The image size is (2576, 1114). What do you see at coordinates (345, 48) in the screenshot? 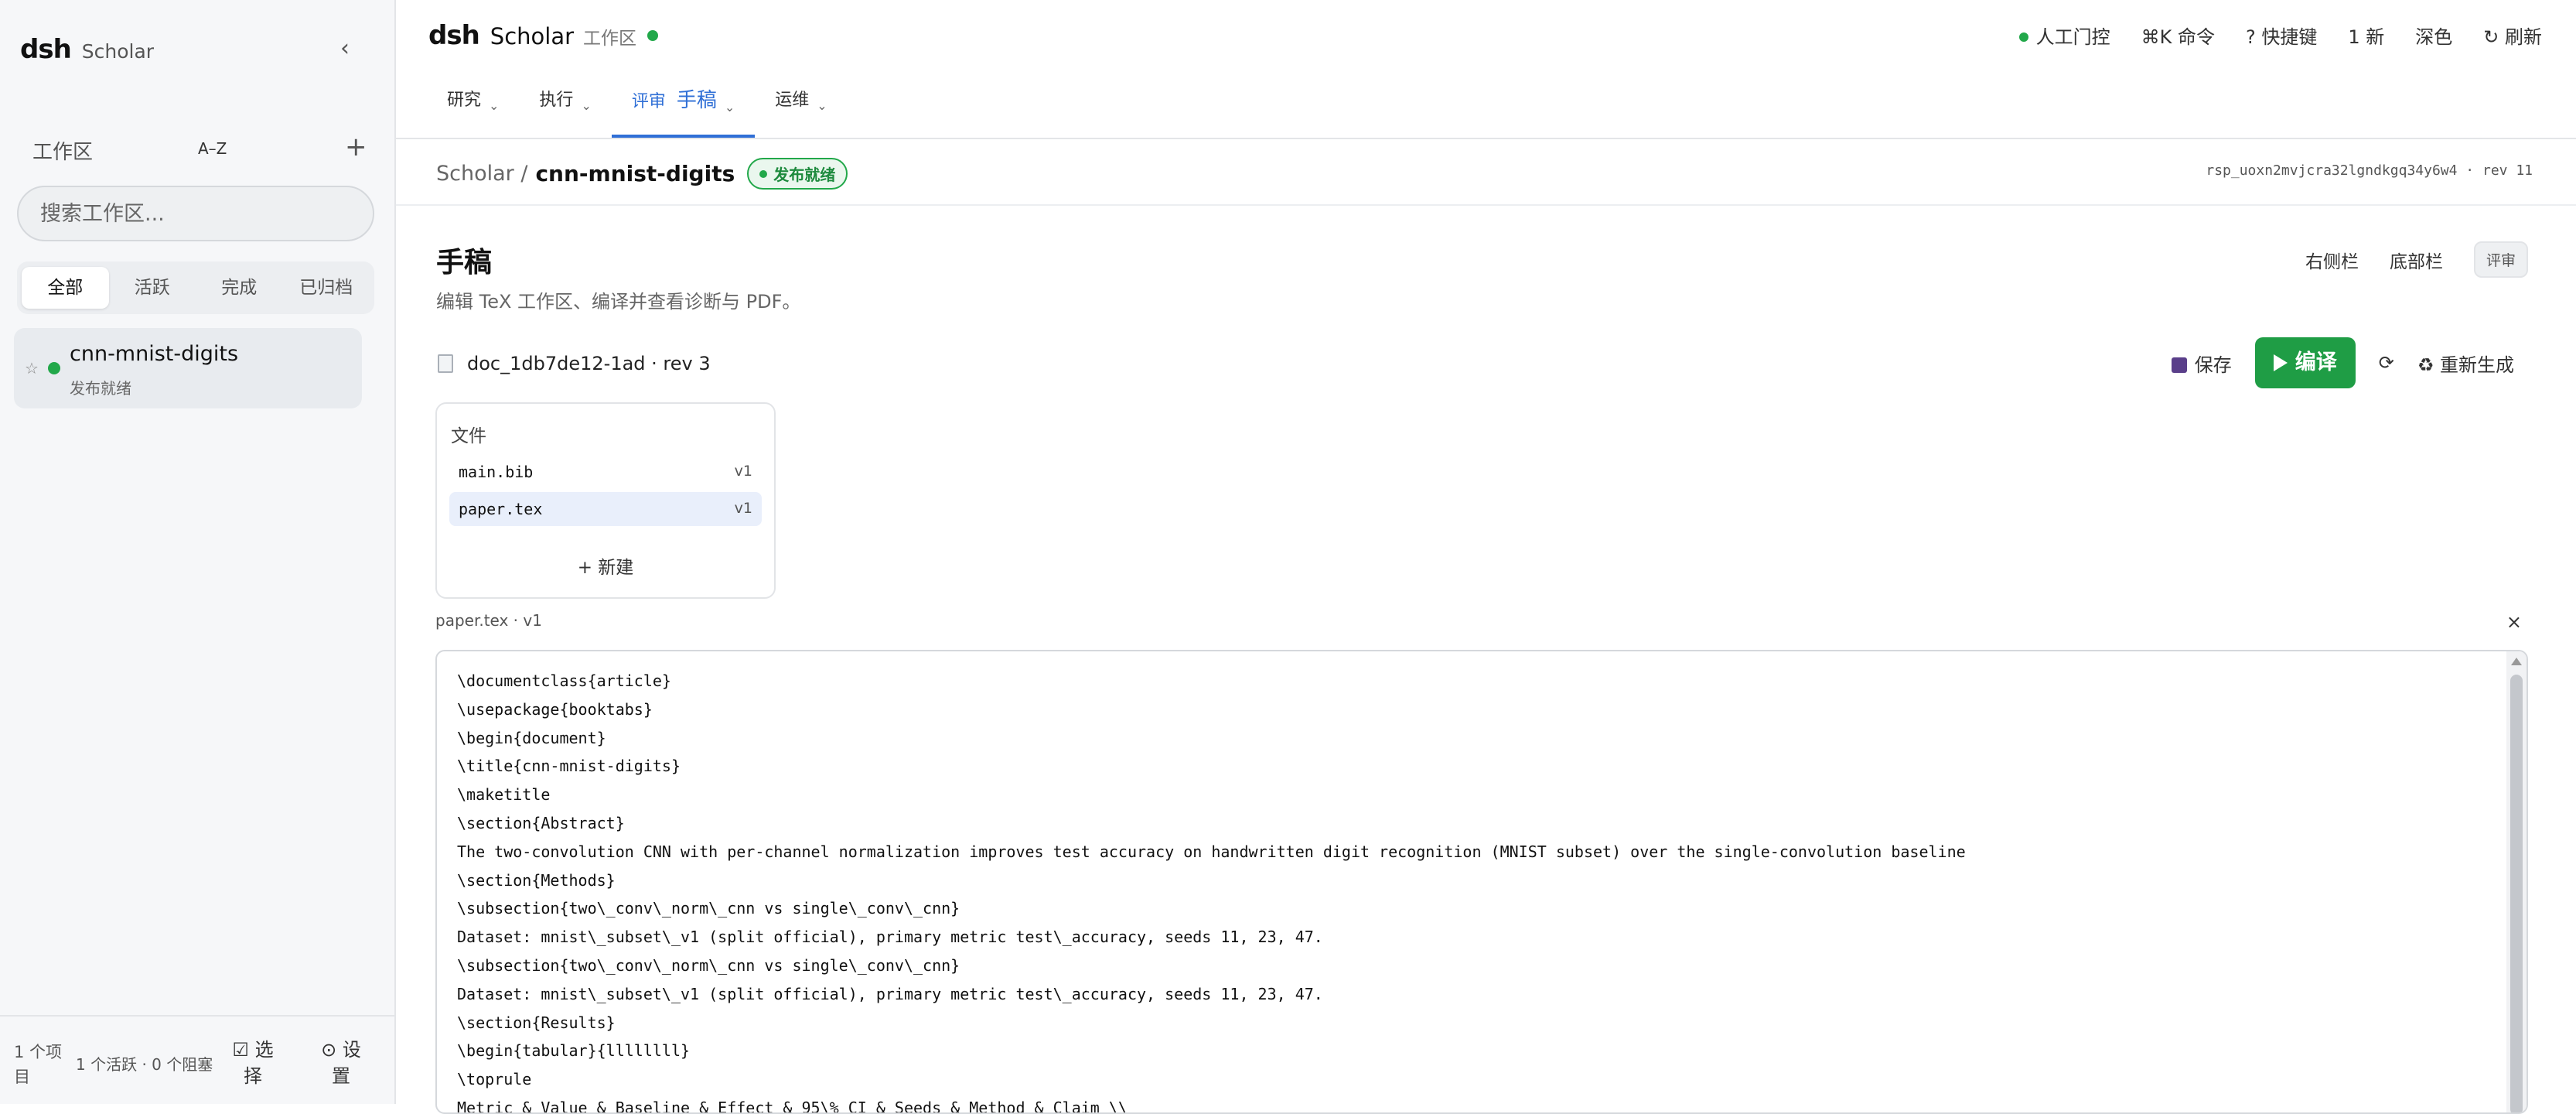
I see `collapse-sidebar-icon: ‹` at bounding box center [345, 48].